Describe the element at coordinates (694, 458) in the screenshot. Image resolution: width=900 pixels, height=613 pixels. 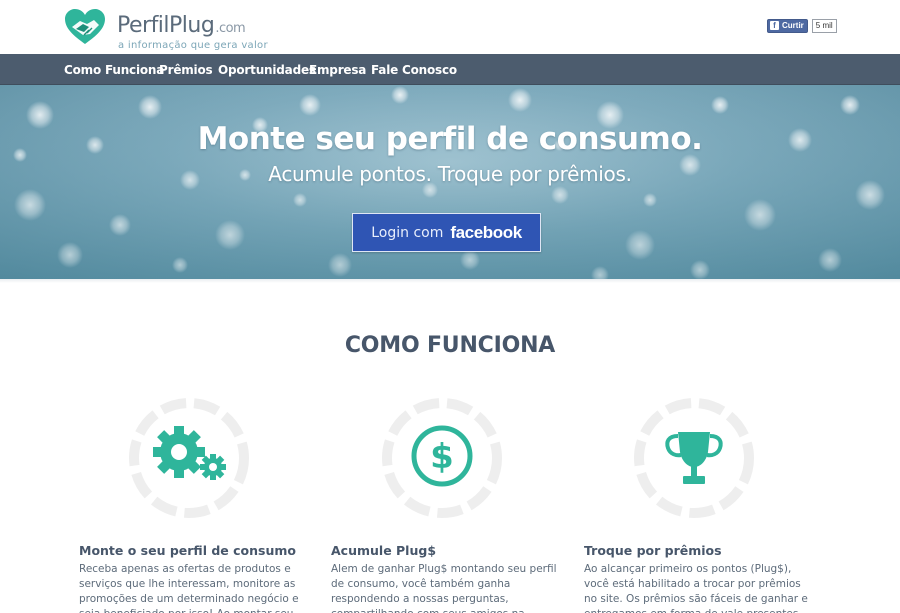
I see `trophy-icon` at that location.